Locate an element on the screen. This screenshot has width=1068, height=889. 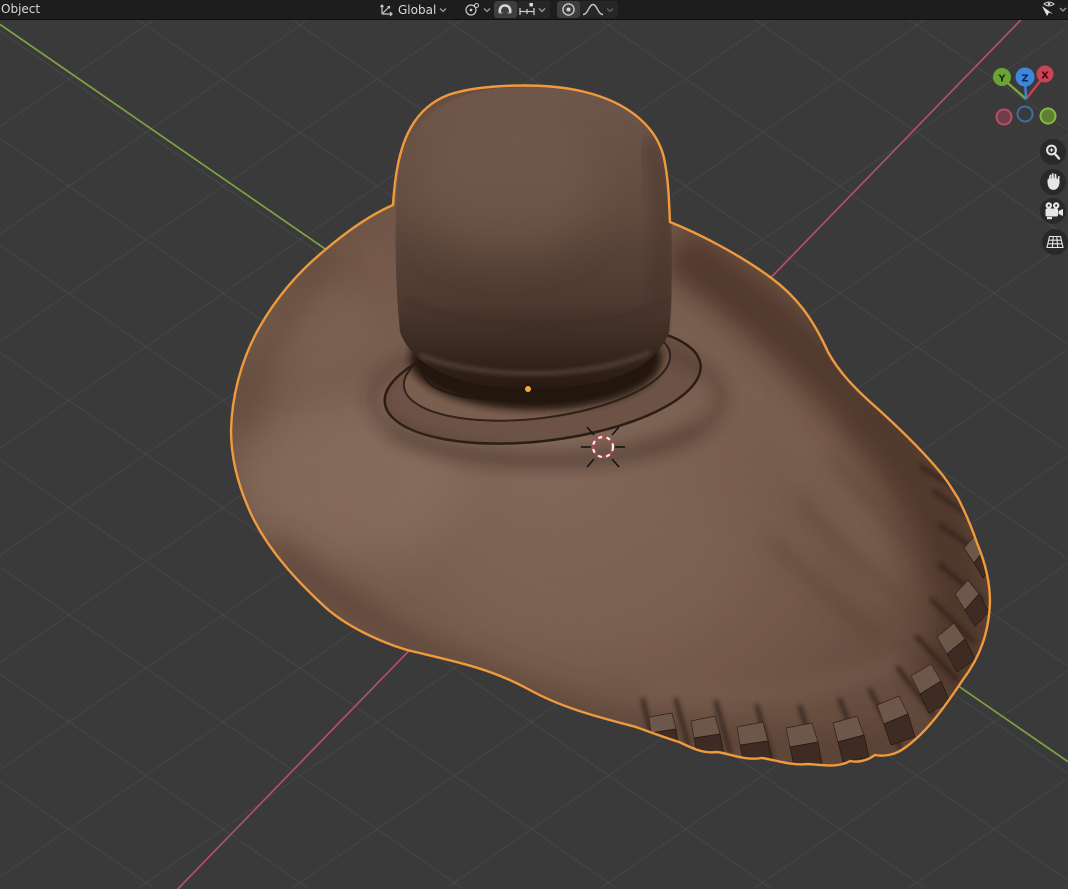
eye-cursor-icon is located at coordinates (1054, 8).